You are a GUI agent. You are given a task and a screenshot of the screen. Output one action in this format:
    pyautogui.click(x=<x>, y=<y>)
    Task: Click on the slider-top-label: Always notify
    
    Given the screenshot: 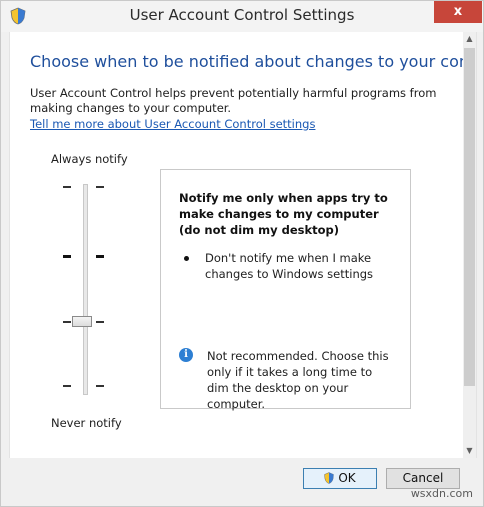 What is the action you would take?
    pyautogui.click(x=89, y=159)
    